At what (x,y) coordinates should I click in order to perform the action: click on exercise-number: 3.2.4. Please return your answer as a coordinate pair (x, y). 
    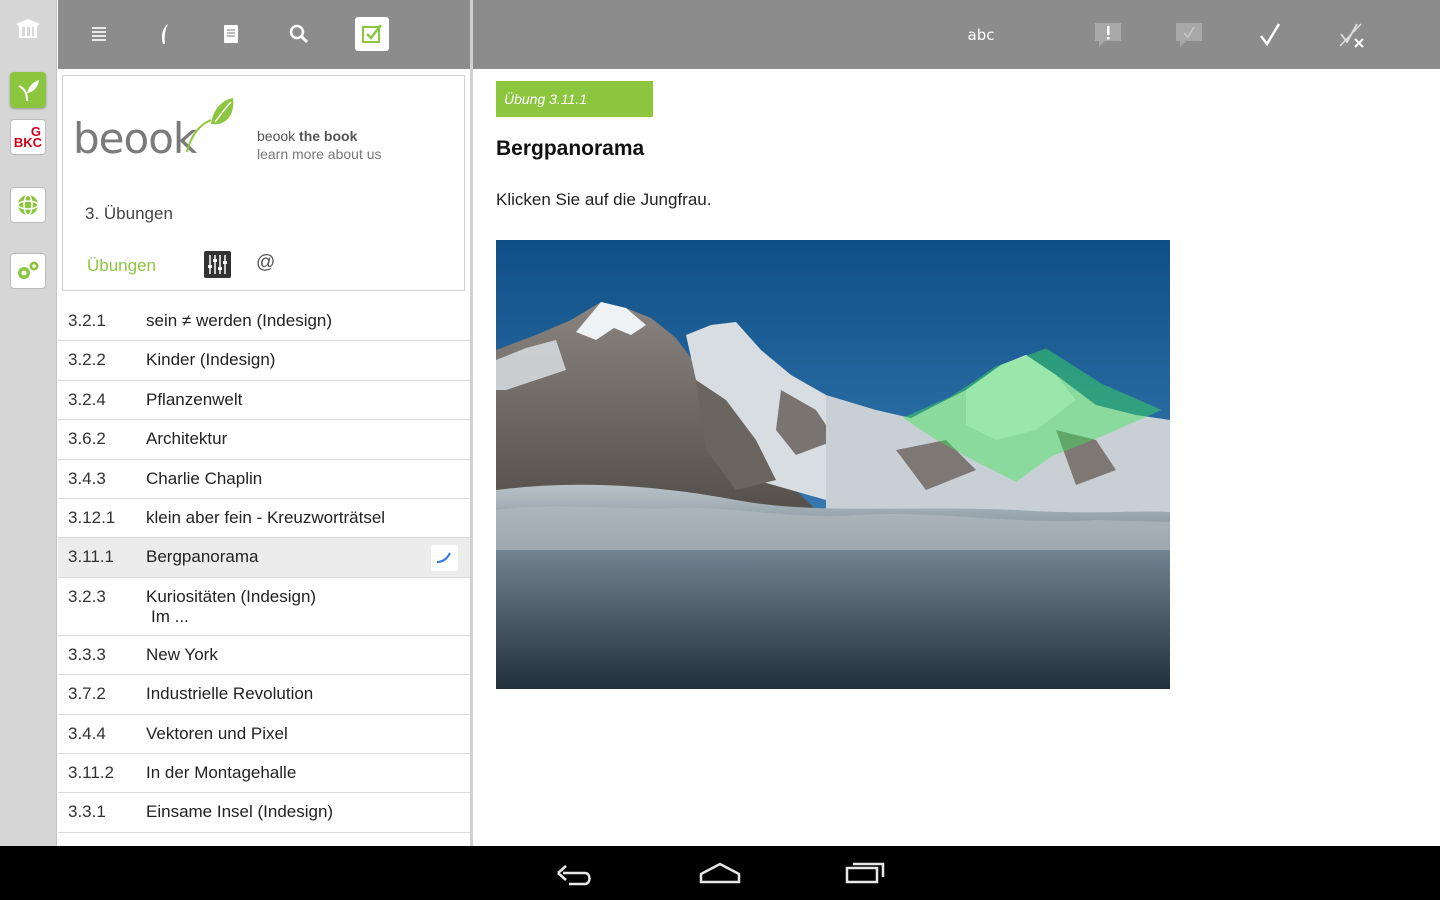
    Looking at the image, I should click on (87, 399).